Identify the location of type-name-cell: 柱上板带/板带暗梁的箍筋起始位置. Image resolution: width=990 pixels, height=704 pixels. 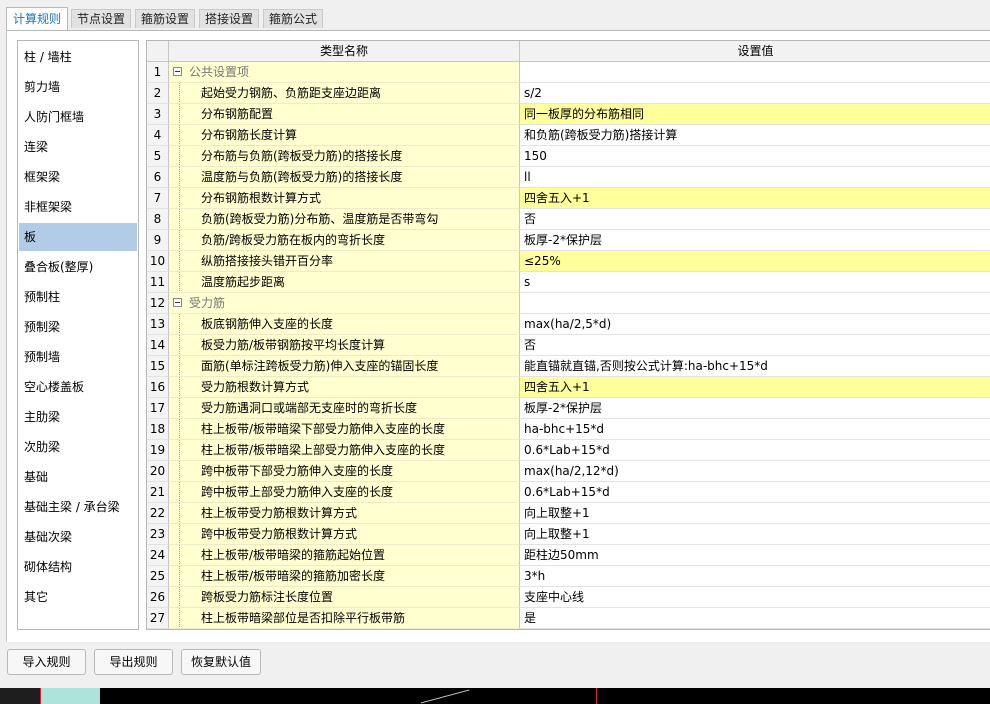
(344, 555).